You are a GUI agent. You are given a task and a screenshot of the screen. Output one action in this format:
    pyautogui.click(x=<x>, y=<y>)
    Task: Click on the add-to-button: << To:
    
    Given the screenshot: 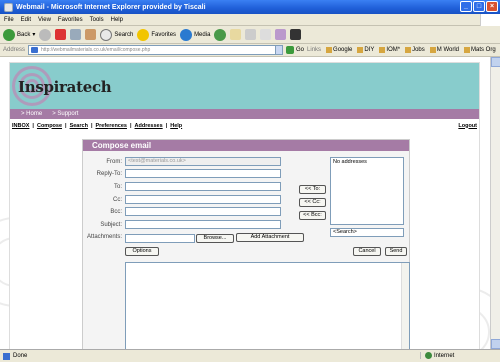 What is the action you would take?
    pyautogui.click(x=312, y=189)
    